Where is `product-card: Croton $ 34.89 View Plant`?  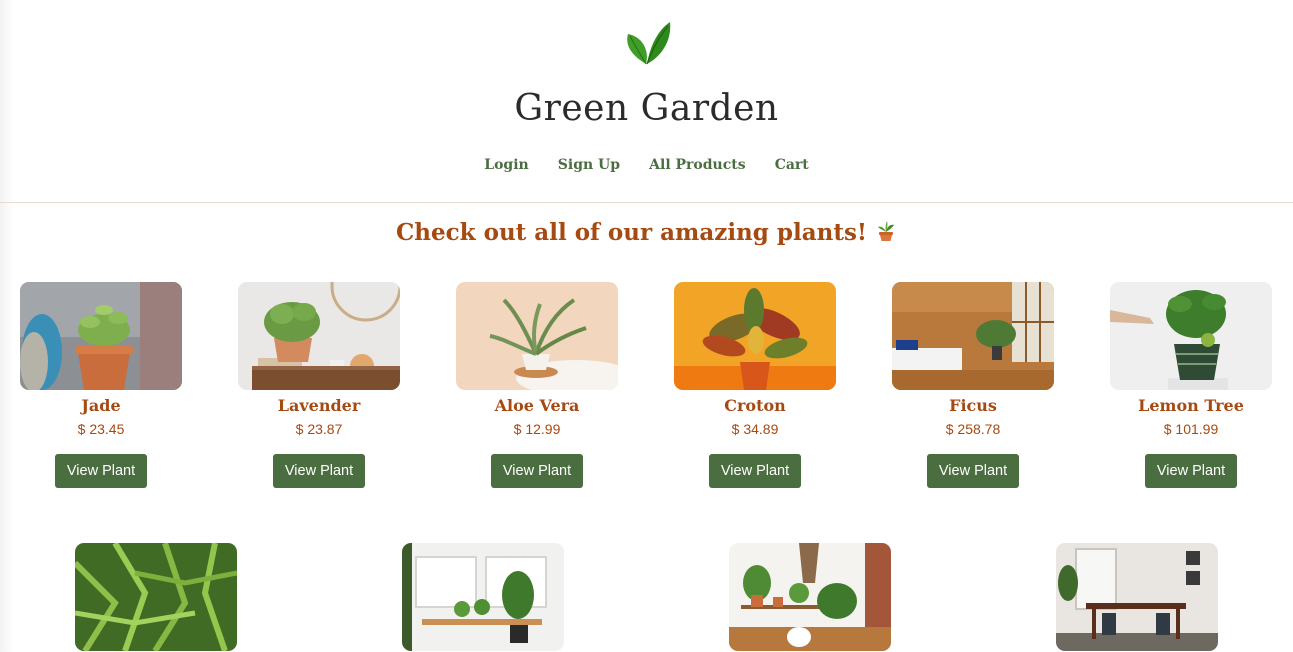
product-card: Croton $ 34.89 View Plant is located at coordinates (755, 385).